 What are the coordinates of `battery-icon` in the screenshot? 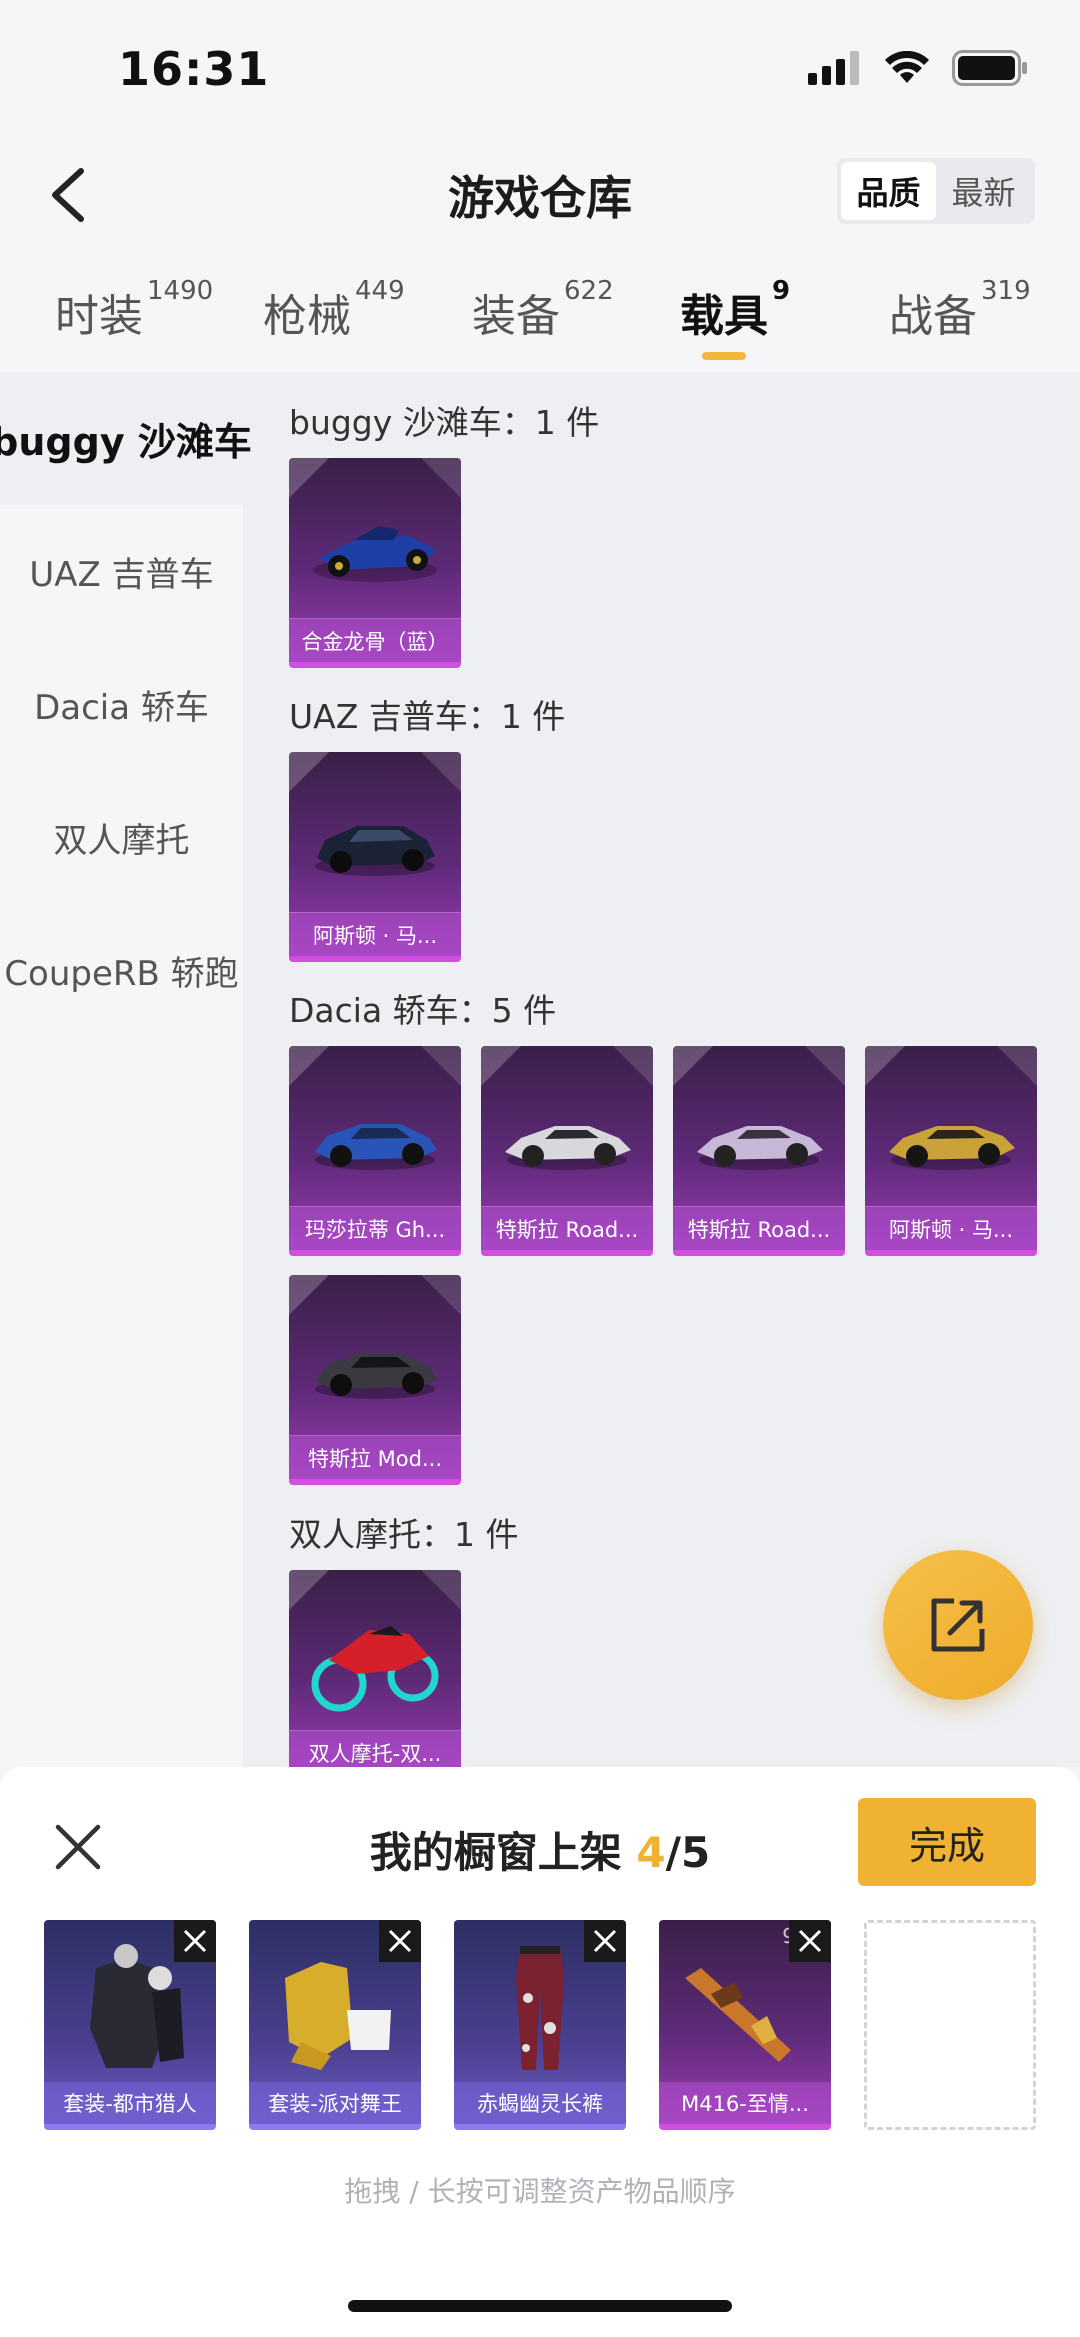 It's located at (989, 68).